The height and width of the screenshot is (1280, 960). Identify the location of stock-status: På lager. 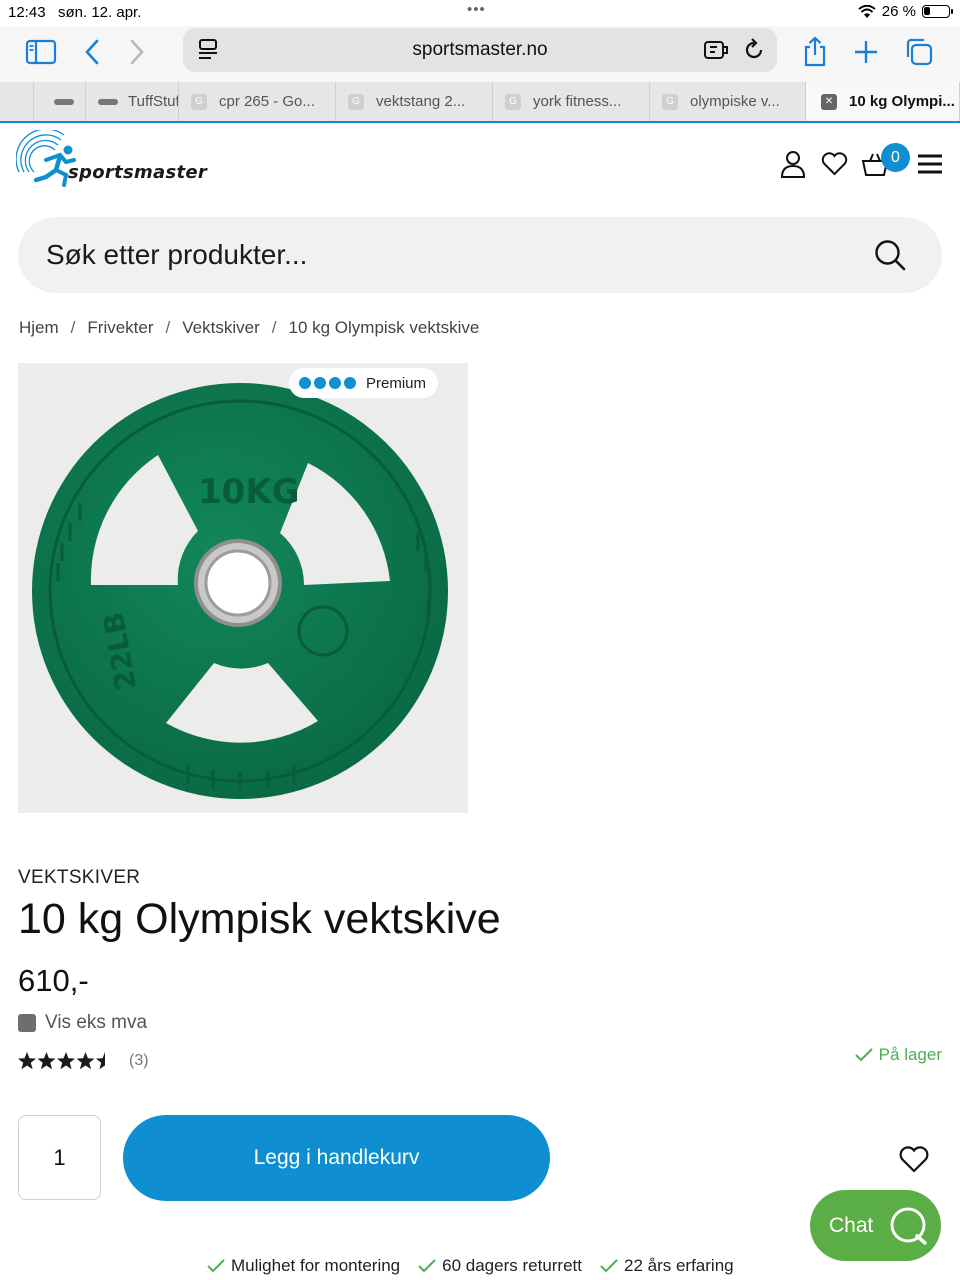
(898, 1055).